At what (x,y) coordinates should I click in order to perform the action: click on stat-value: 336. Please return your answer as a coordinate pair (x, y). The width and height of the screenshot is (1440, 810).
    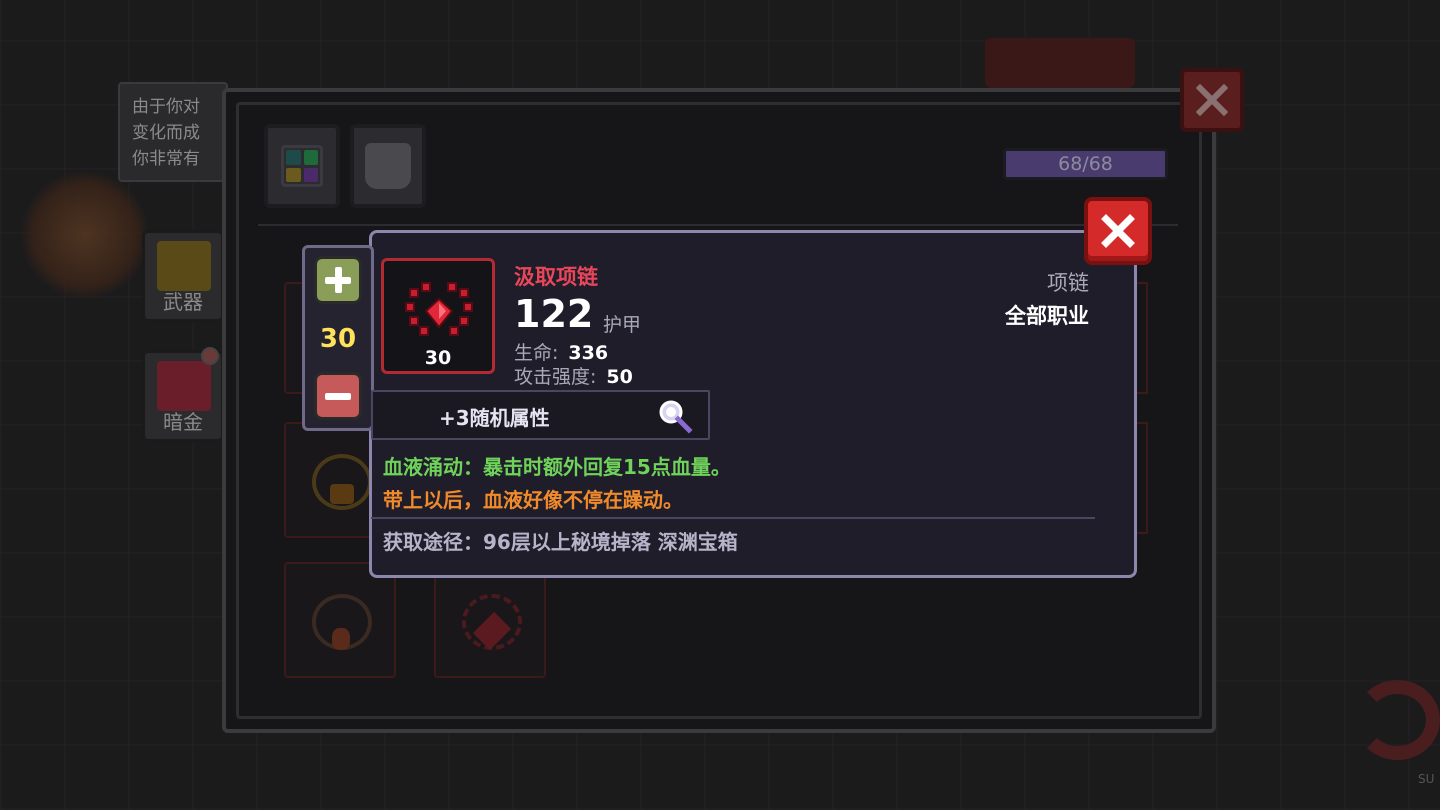
    Looking at the image, I should click on (588, 353).